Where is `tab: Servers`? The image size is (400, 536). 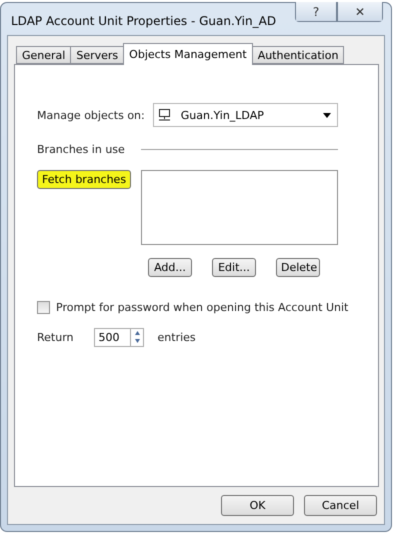
tab: Servers is located at coordinates (97, 55).